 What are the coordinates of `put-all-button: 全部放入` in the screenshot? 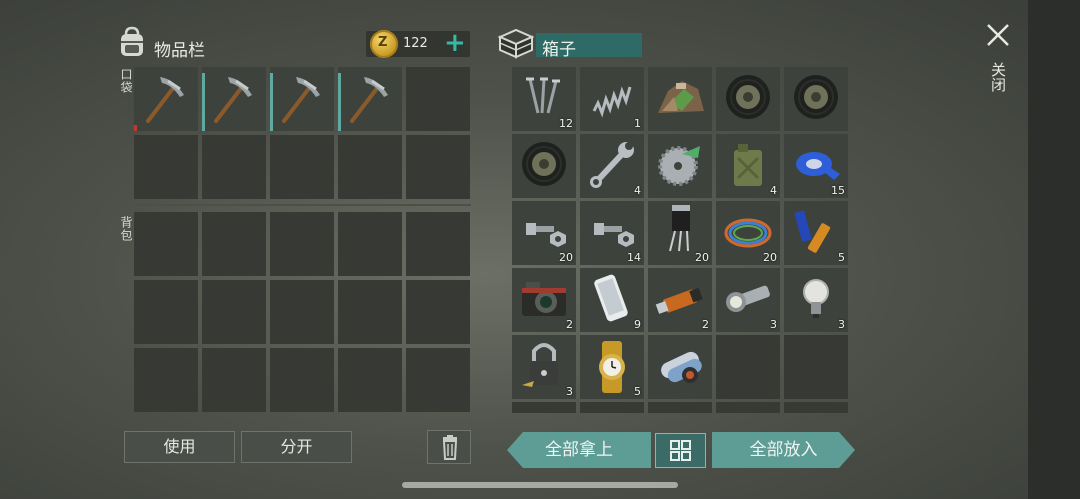 It's located at (783, 450).